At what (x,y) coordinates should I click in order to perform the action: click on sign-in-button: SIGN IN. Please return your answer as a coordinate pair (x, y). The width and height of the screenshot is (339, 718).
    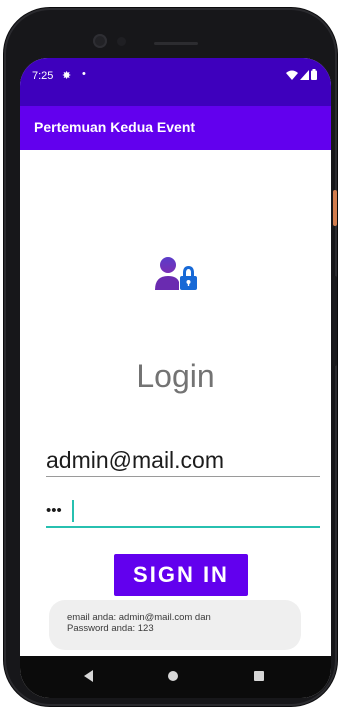
    Looking at the image, I should click on (181, 575).